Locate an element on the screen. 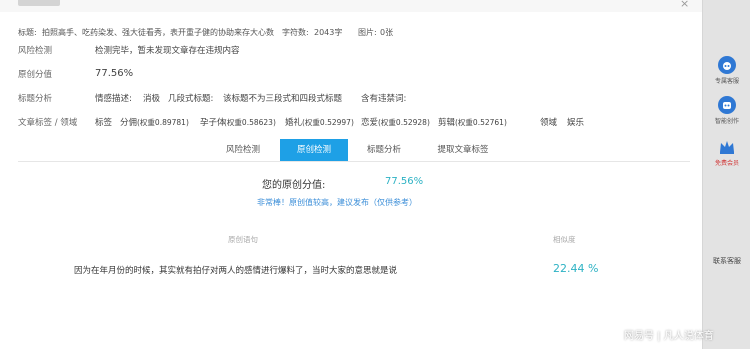  original-label: 原创分值 is located at coordinates (35, 75).